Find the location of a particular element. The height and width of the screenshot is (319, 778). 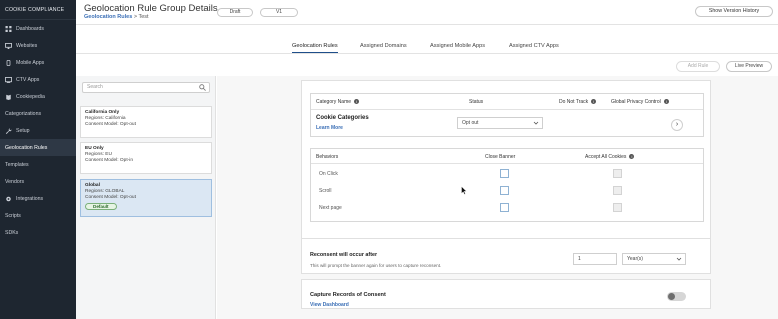

wrench-icon is located at coordinates (8, 130).